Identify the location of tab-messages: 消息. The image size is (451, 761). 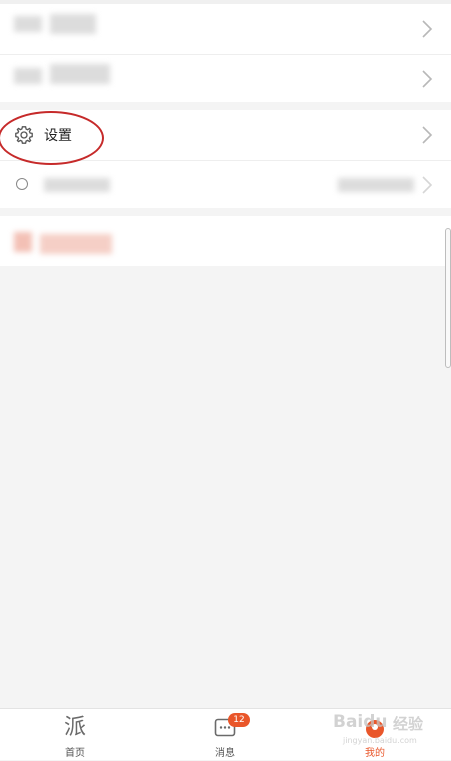
(225, 735).